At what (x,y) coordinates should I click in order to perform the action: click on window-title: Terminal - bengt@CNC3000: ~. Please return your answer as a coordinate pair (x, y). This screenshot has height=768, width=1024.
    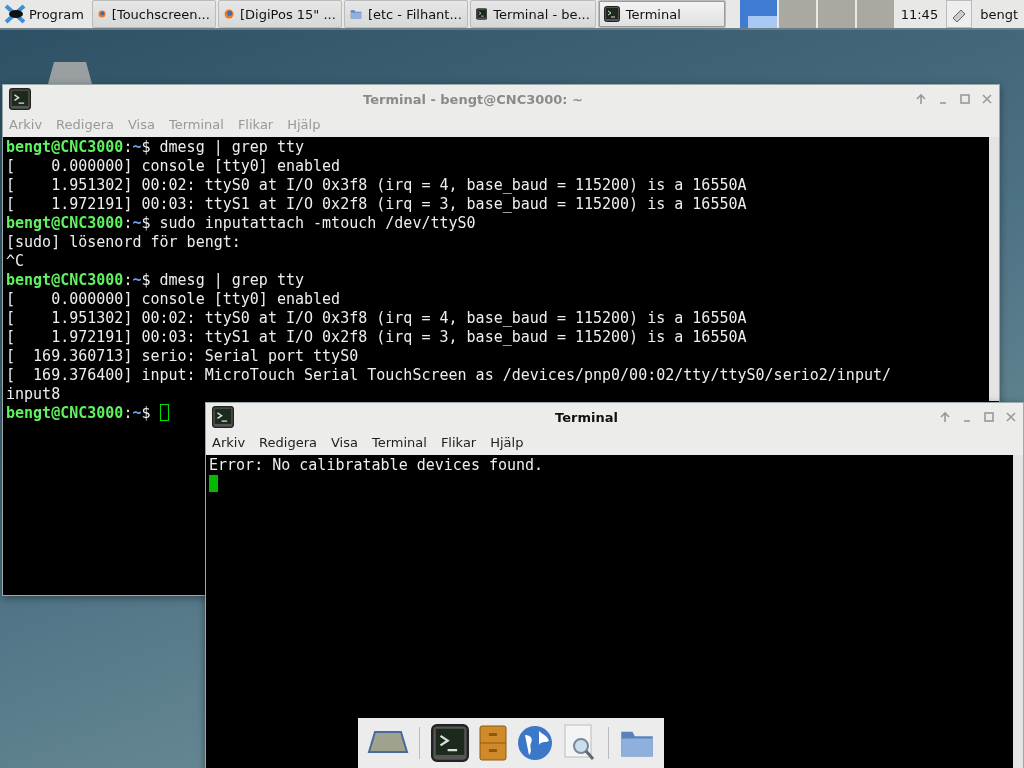
    Looking at the image, I should click on (473, 99).